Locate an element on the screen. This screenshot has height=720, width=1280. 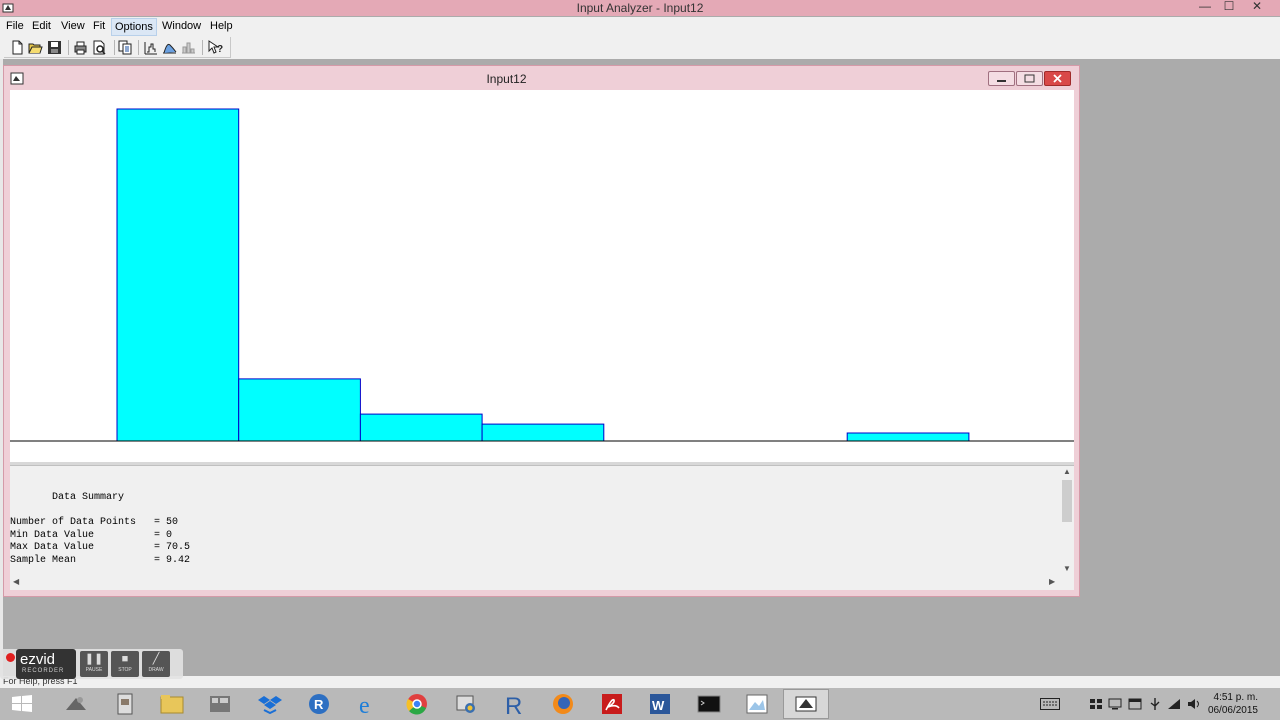
recorder-pause-button: ❚❚ PAUSE is located at coordinates (94, 664).